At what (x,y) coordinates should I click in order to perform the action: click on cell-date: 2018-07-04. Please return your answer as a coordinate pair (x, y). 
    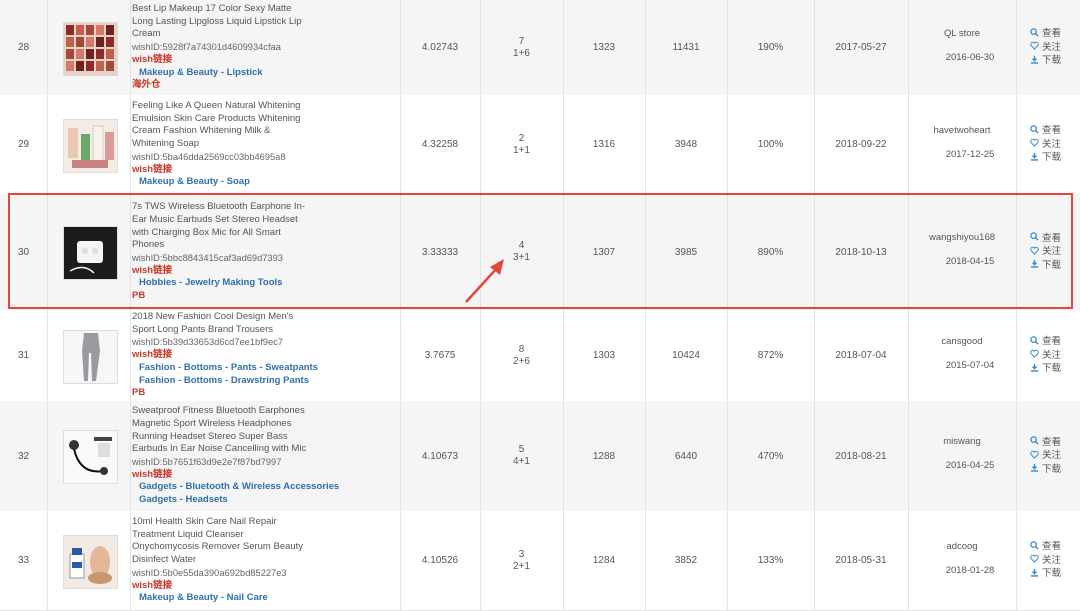
    Looking at the image, I should click on (861, 355).